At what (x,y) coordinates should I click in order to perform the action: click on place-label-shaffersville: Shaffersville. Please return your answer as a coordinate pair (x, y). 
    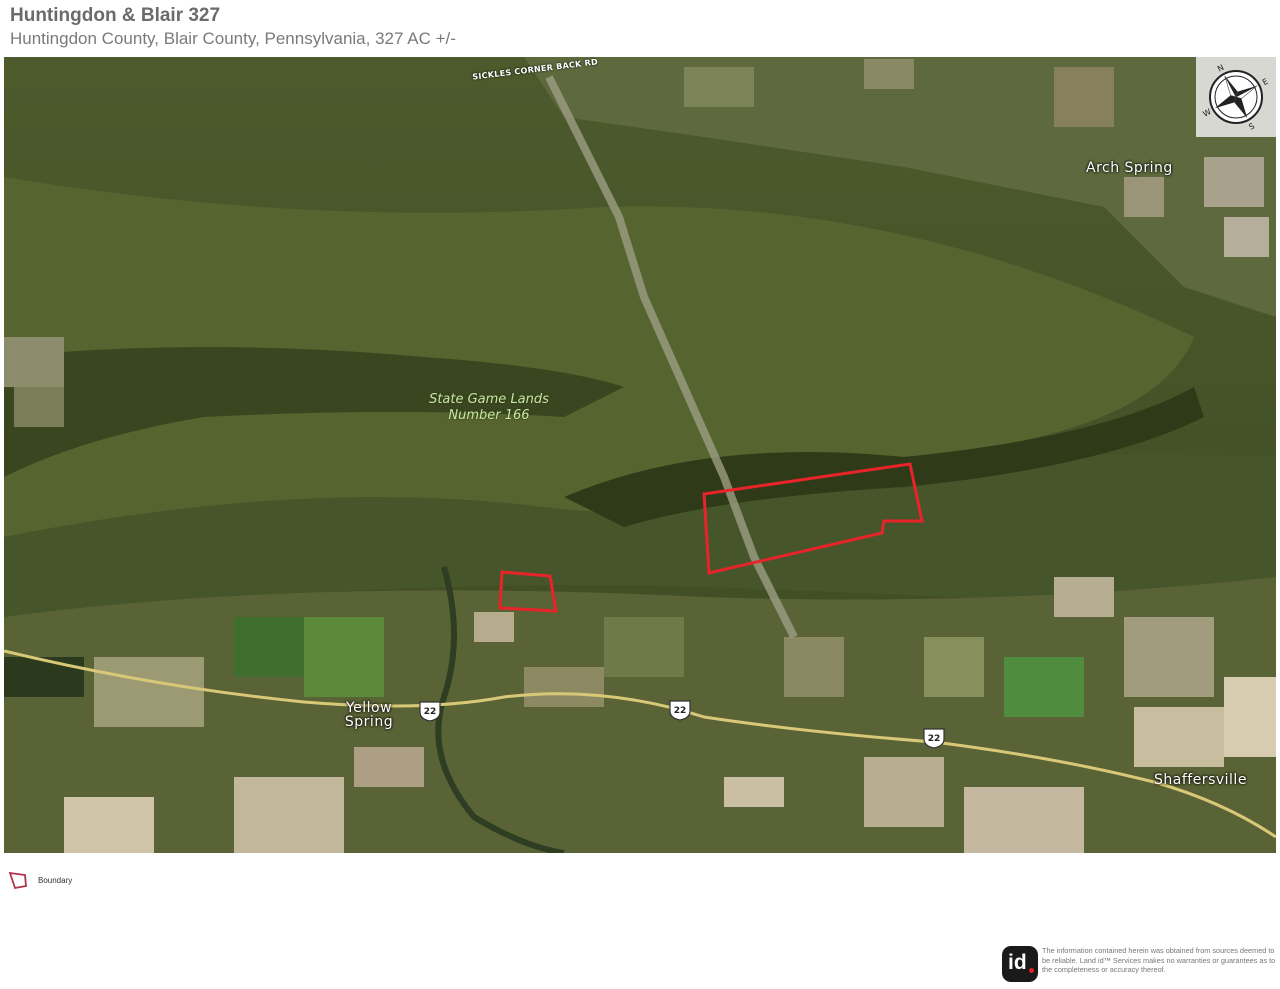
    Looking at the image, I should click on (1200, 780).